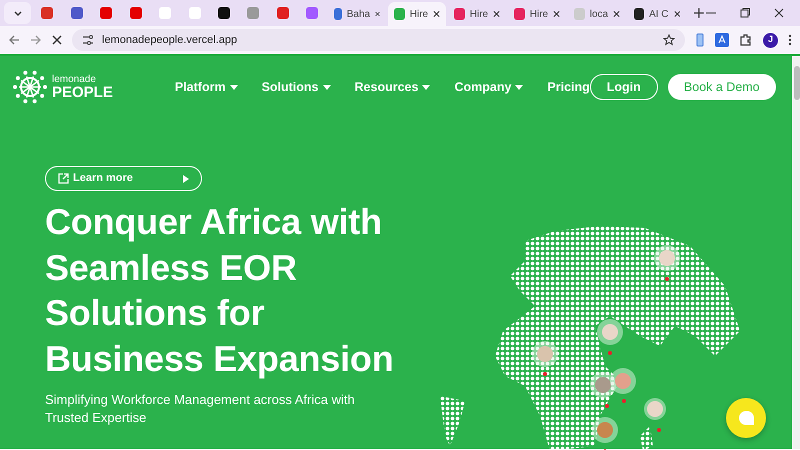 Image resolution: width=800 pixels, height=450 pixels. What do you see at coordinates (36, 40) in the screenshot?
I see `forward-icon` at bounding box center [36, 40].